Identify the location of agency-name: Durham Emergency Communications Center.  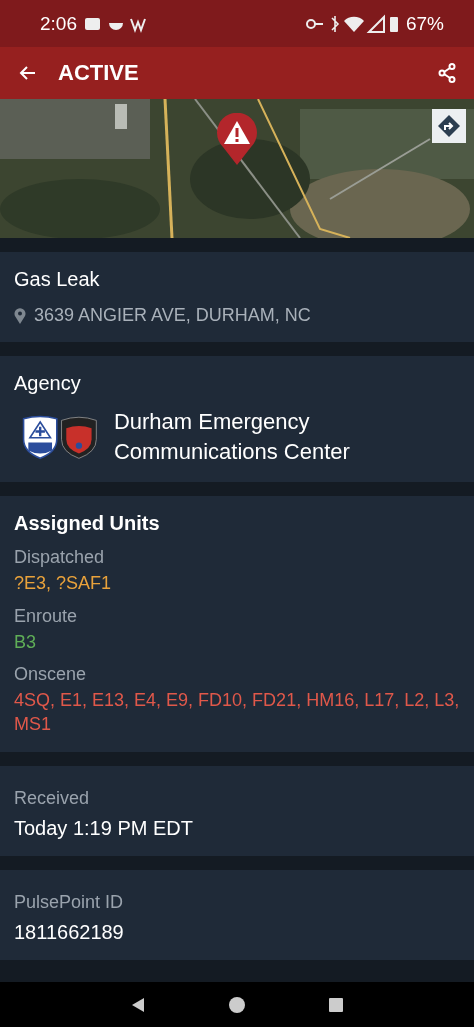
(232, 437).